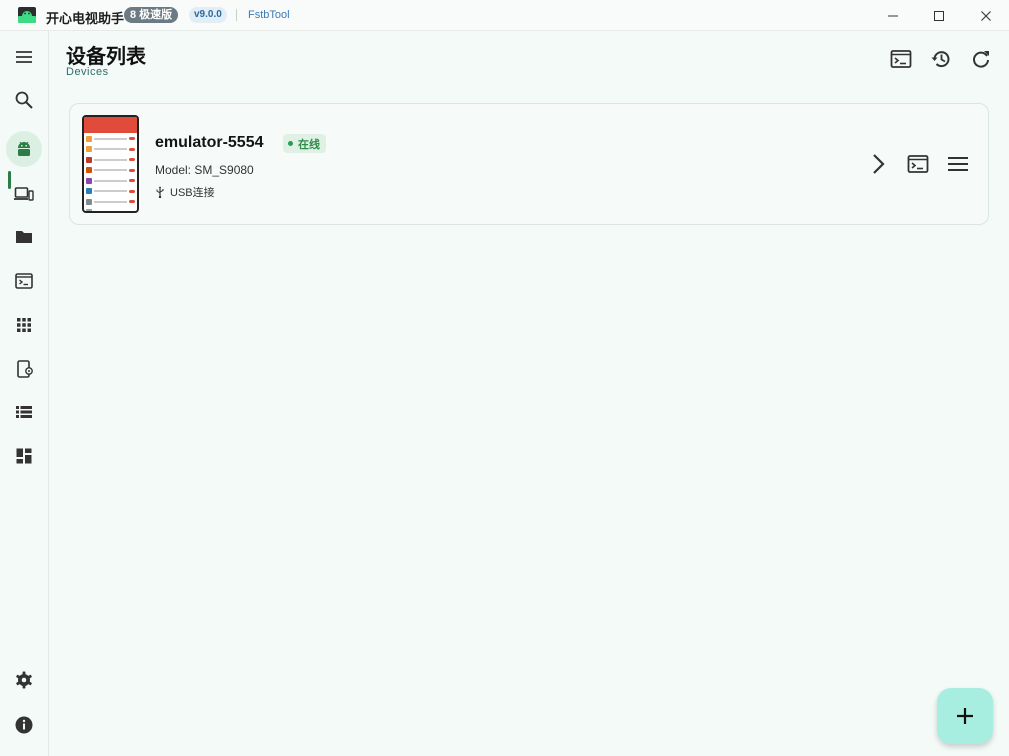 The width and height of the screenshot is (1009, 756). Describe the element at coordinates (192, 193) in the screenshot. I see `connection-text: USB连接` at that location.